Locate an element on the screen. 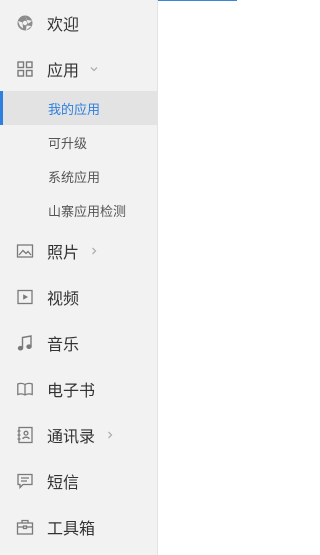  nav-label-videos: 视频 is located at coordinates (63, 298).